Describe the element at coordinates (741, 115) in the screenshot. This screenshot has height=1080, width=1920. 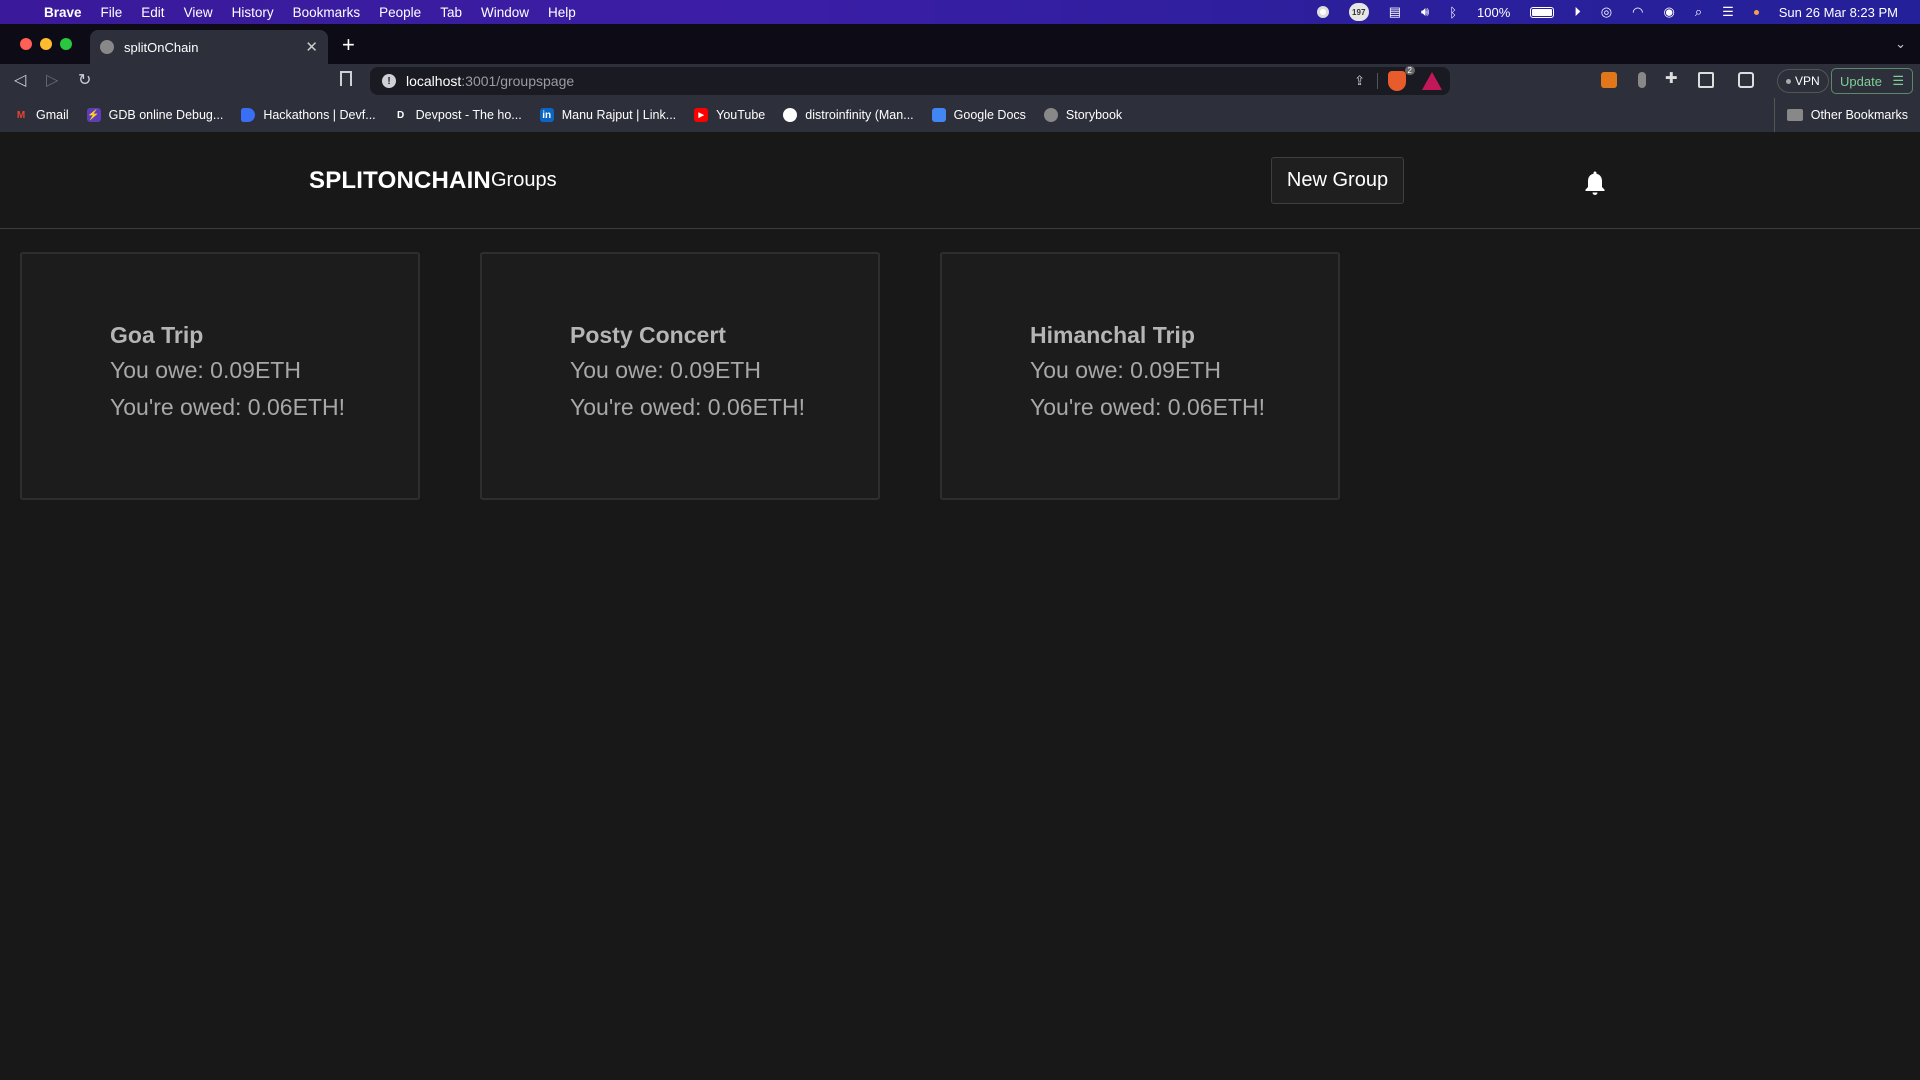
I see `bookmark-label: YouTube` at that location.